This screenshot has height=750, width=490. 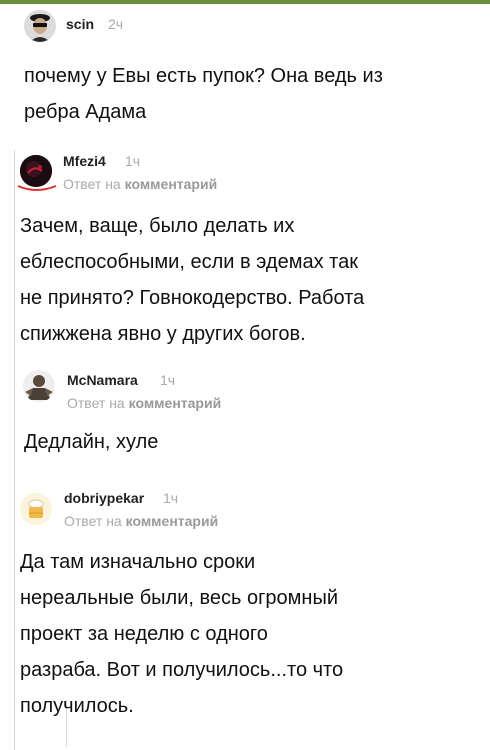 I want to click on username: scin, so click(x=80, y=24).